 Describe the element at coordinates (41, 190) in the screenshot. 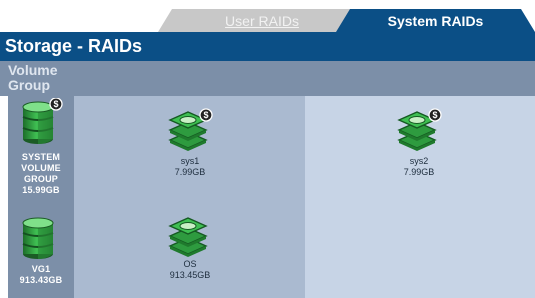

I see `volume-group-size: 15.99GB` at that location.